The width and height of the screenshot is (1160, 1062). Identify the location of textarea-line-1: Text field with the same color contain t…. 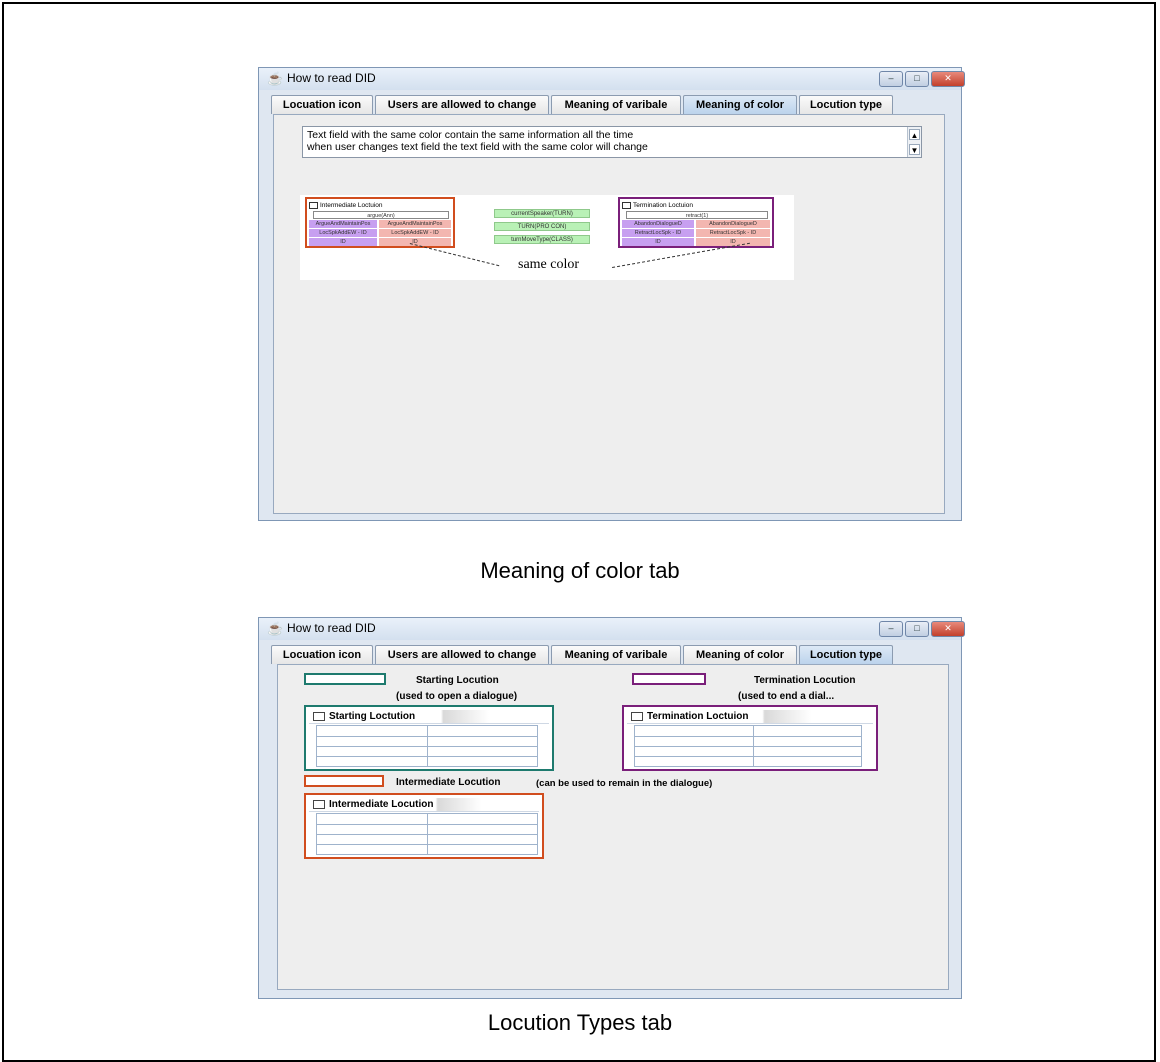
(470, 135).